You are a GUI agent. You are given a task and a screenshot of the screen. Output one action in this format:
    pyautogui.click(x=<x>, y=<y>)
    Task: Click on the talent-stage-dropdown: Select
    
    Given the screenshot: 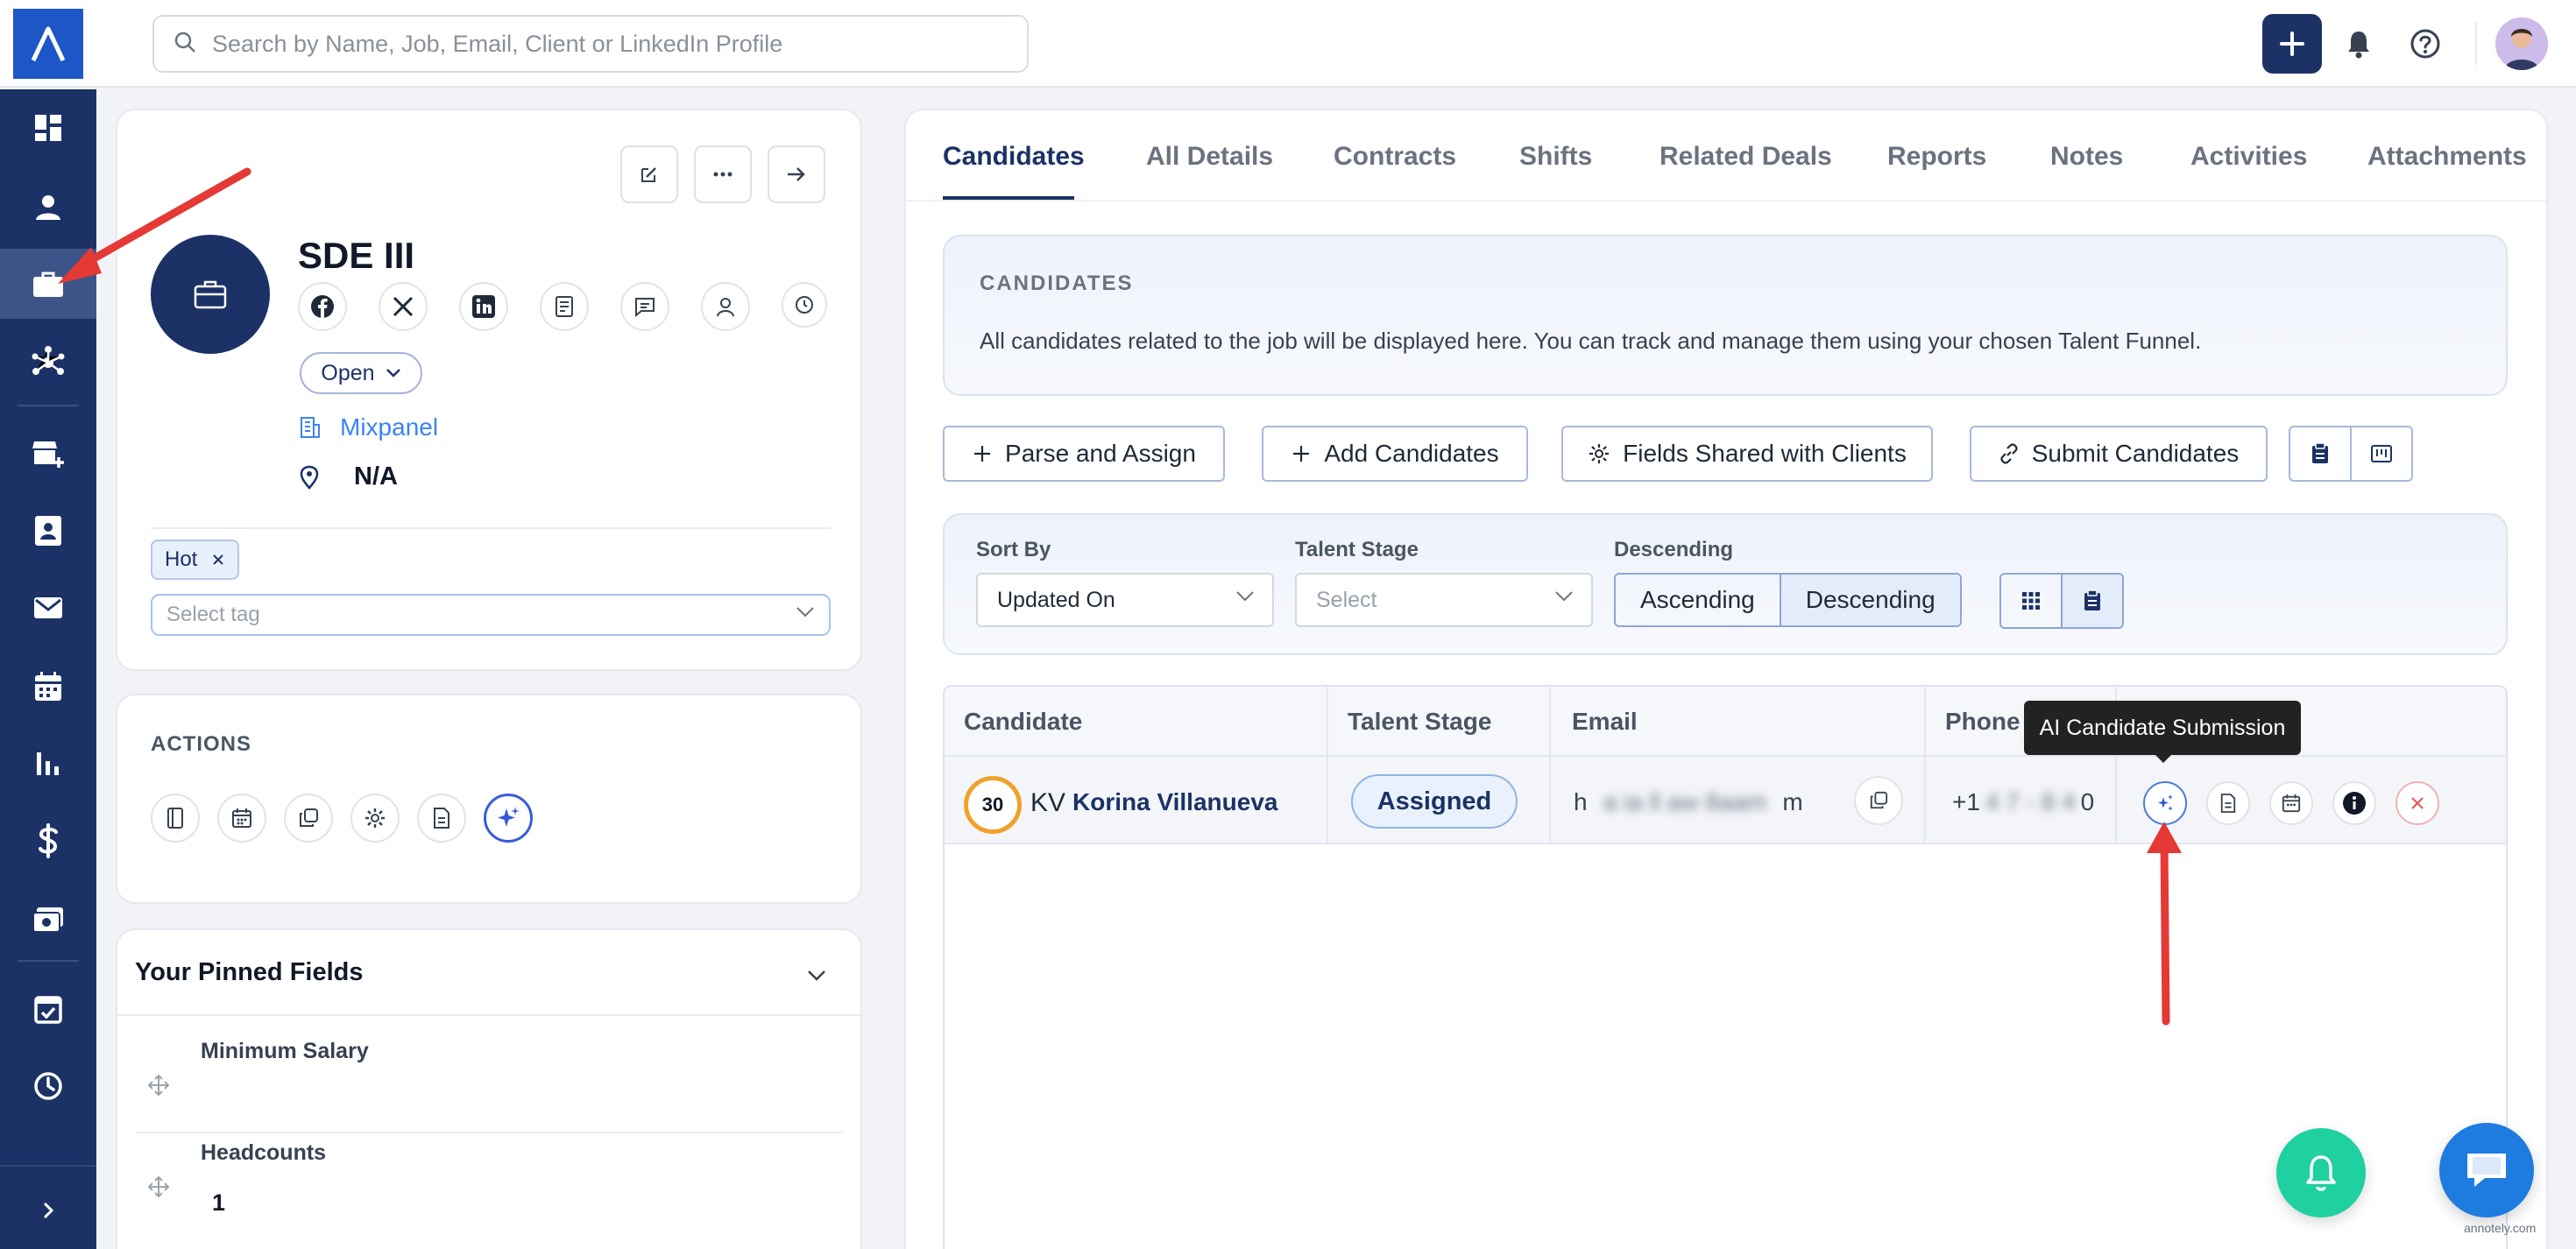 What is the action you would take?
    pyautogui.click(x=1444, y=600)
    